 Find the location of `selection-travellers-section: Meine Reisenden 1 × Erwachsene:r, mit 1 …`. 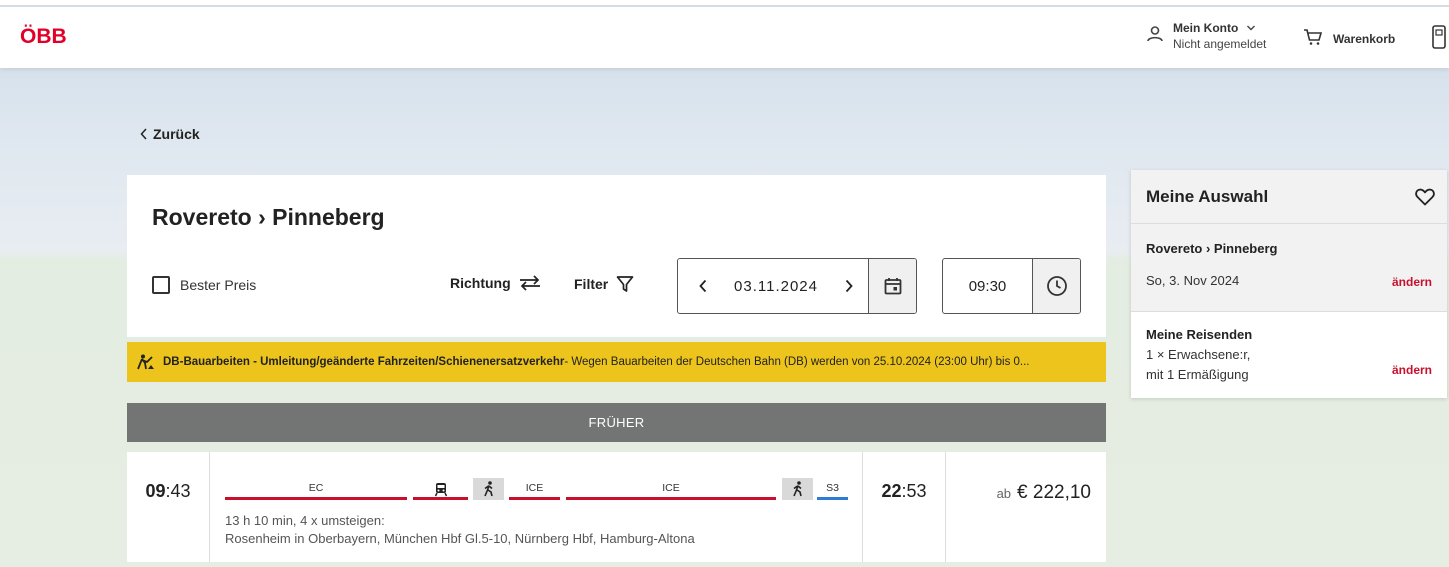

selection-travellers-section: Meine Reisenden 1 × Erwachsene:r, mit 1 … is located at coordinates (1289, 355).